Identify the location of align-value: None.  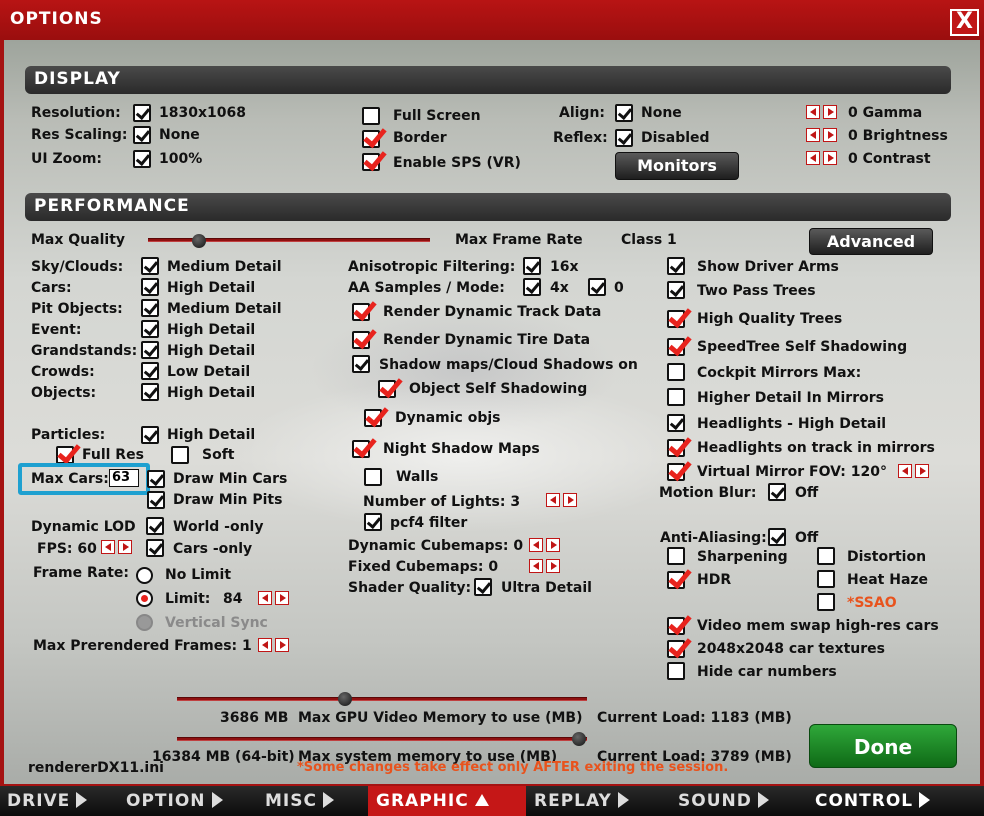
(661, 113).